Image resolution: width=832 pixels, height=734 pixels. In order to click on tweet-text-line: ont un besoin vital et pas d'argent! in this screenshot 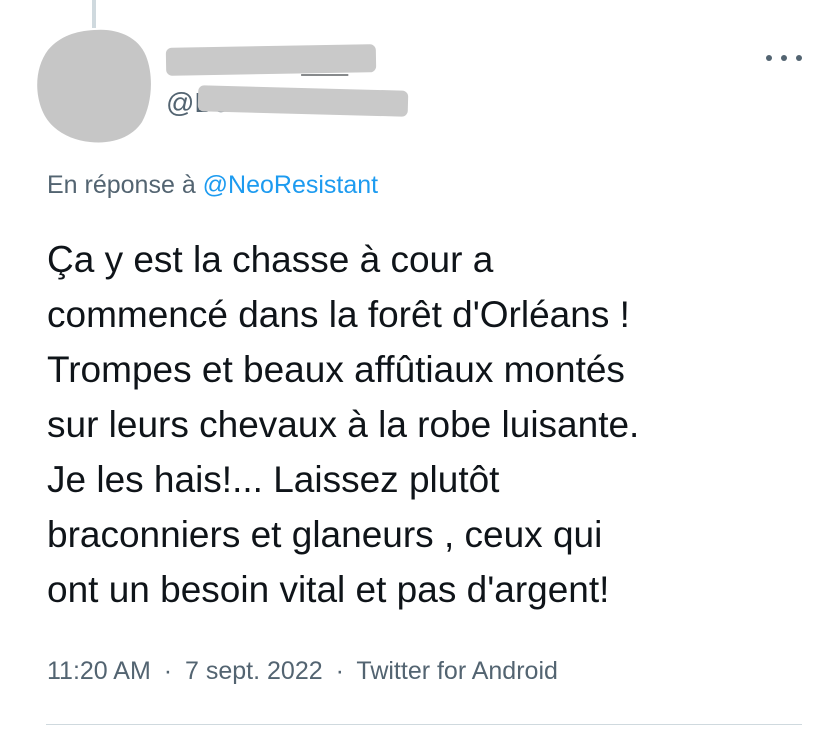, I will do `click(328, 589)`.